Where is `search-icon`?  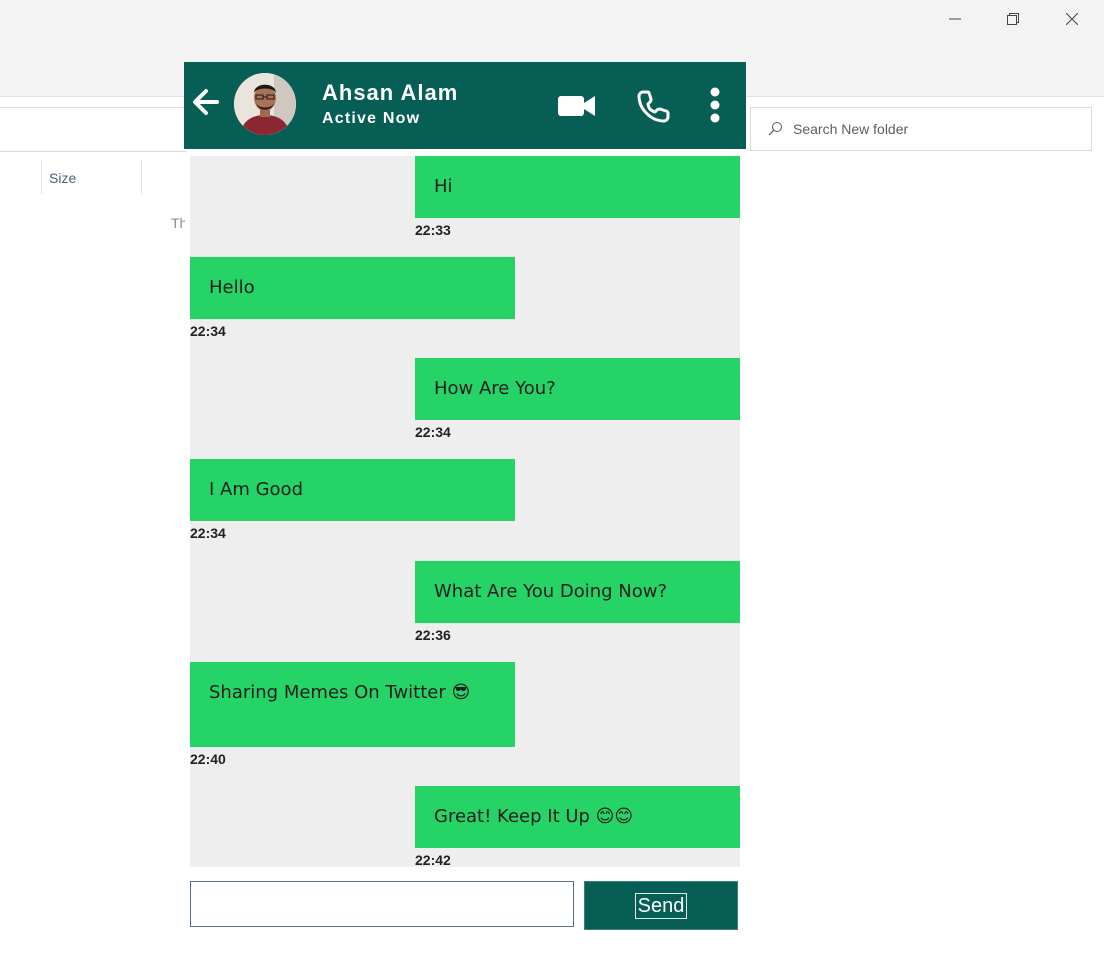
search-icon is located at coordinates (775, 129).